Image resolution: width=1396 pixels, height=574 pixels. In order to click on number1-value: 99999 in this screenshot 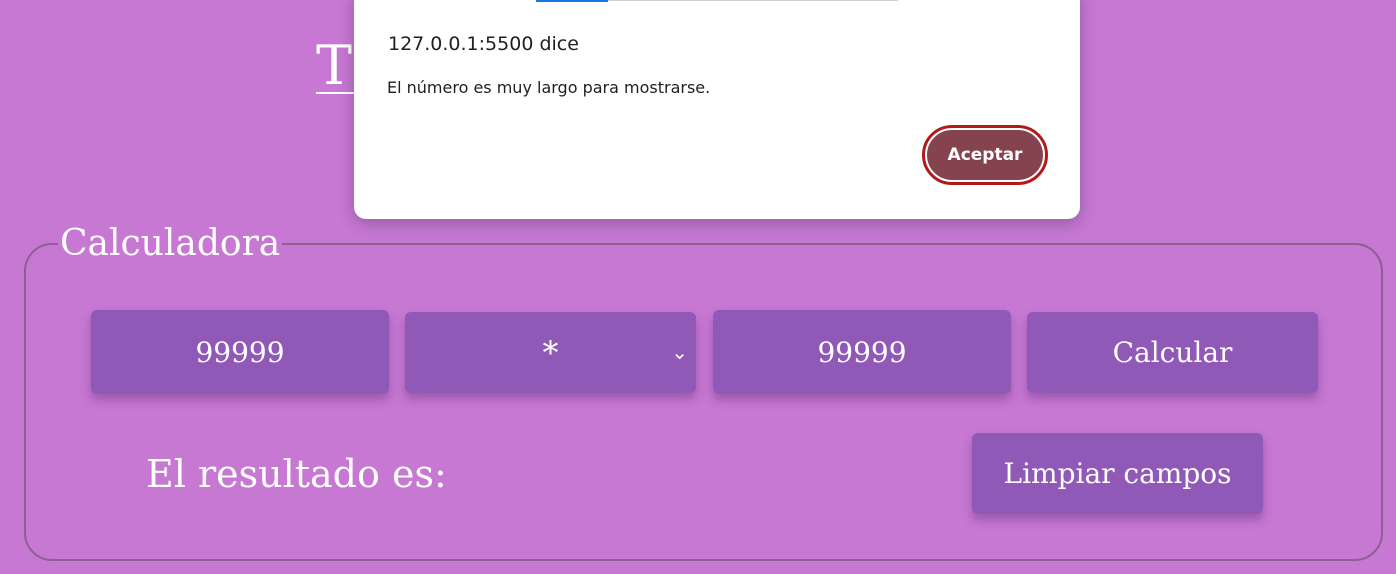, I will do `click(240, 352)`.